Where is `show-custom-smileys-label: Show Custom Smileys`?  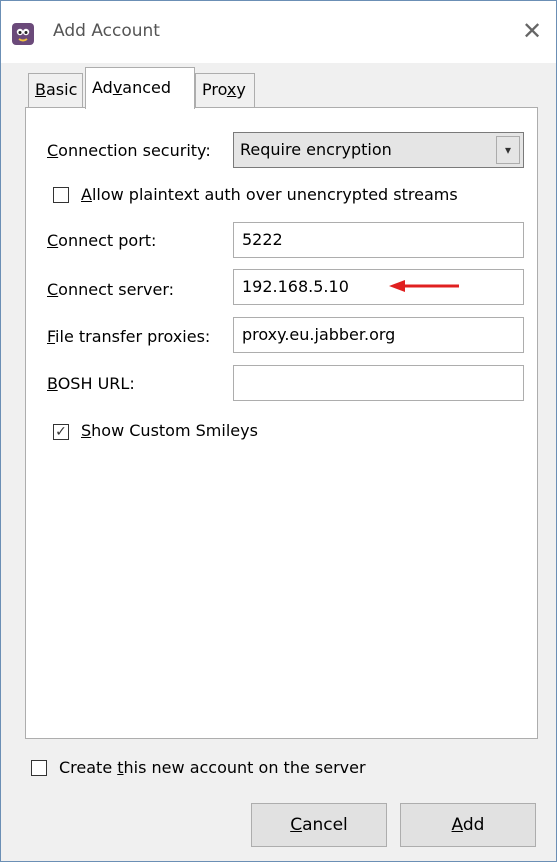 show-custom-smileys-label: Show Custom Smileys is located at coordinates (169, 430).